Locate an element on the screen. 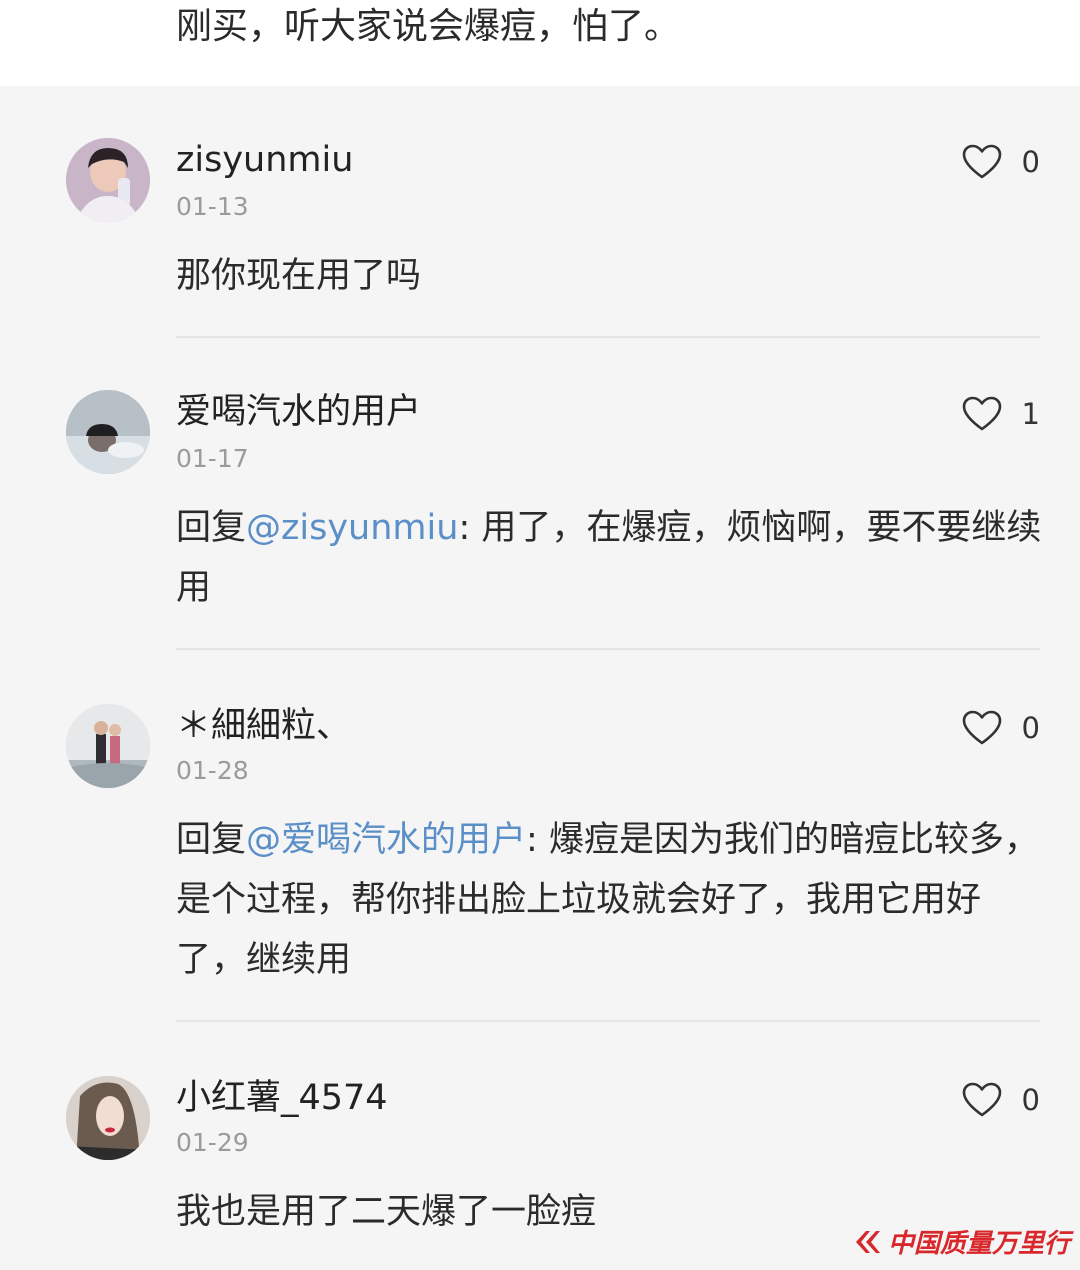  comment-date: 01-17 is located at coordinates (212, 458).